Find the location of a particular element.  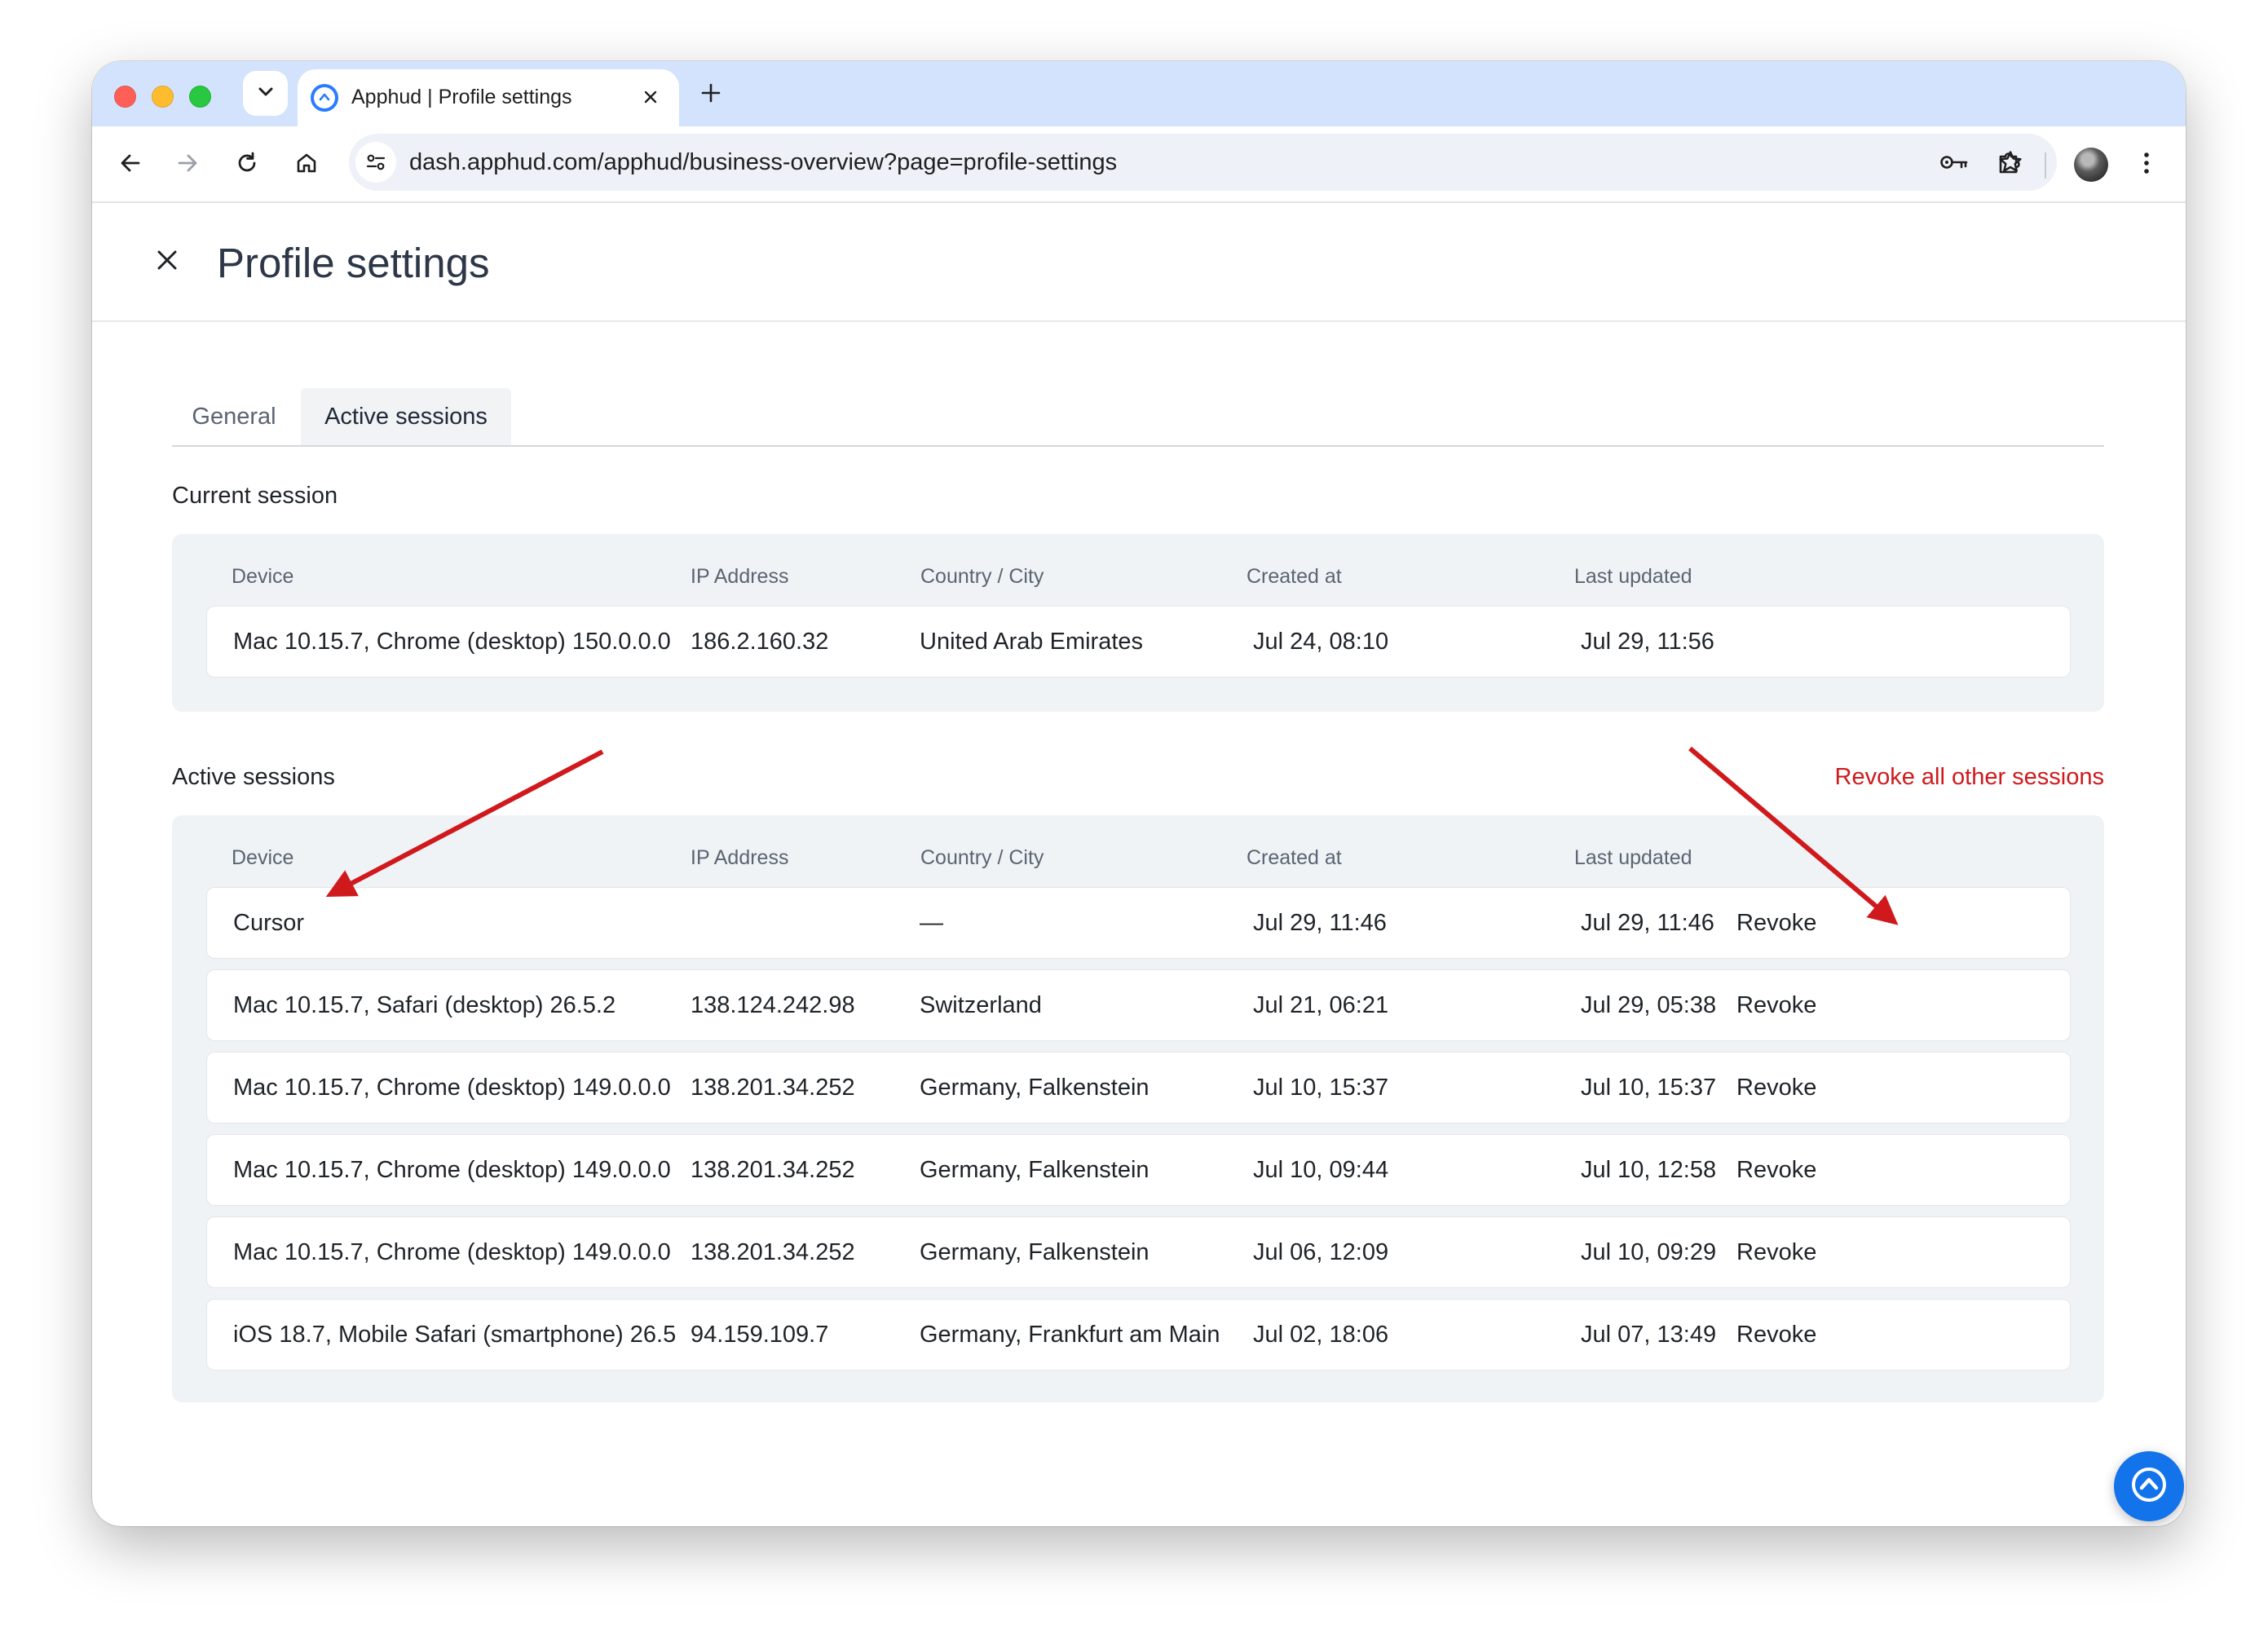

created-cell: Jul 29, 11:46 is located at coordinates (1320, 923).